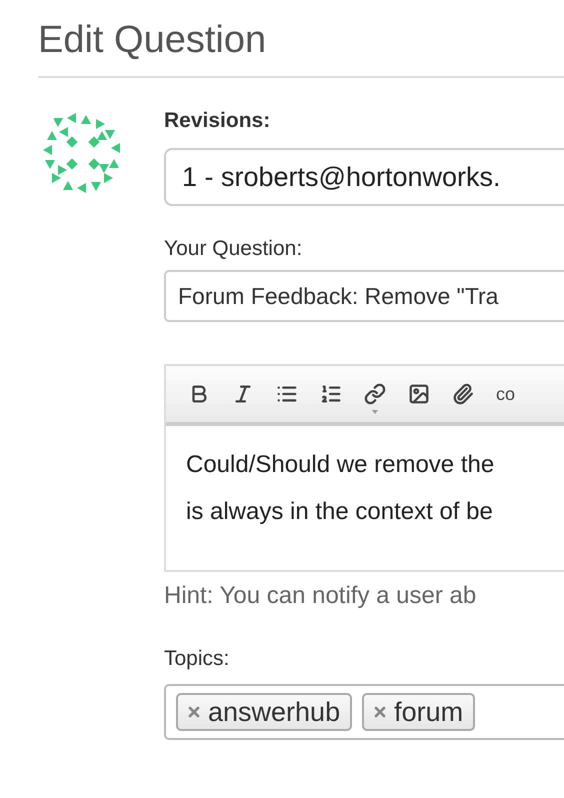 Image resolution: width=564 pixels, height=798 pixels. Describe the element at coordinates (341, 464) in the screenshot. I see `editor-text-line: Could/Should we remove the` at that location.